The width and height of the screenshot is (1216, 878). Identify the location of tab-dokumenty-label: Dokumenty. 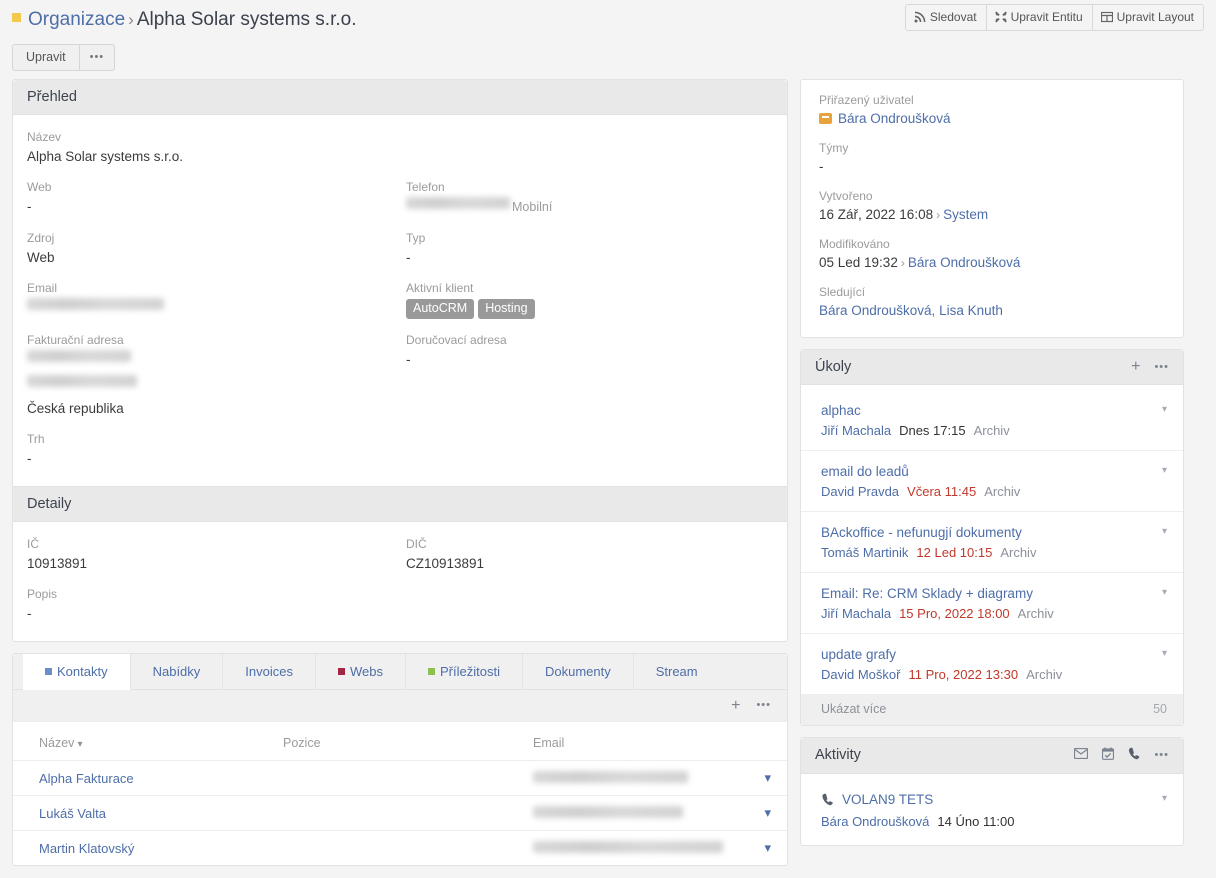
(577, 671).